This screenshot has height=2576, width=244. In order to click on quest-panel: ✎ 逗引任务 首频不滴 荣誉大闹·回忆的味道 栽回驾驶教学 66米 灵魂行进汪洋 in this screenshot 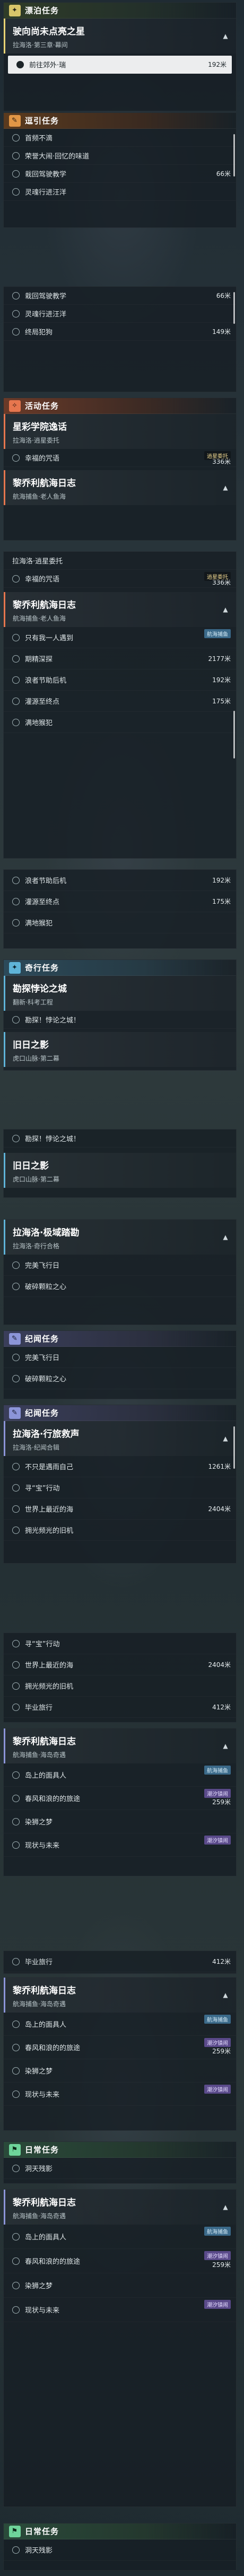, I will do `click(120, 170)`.